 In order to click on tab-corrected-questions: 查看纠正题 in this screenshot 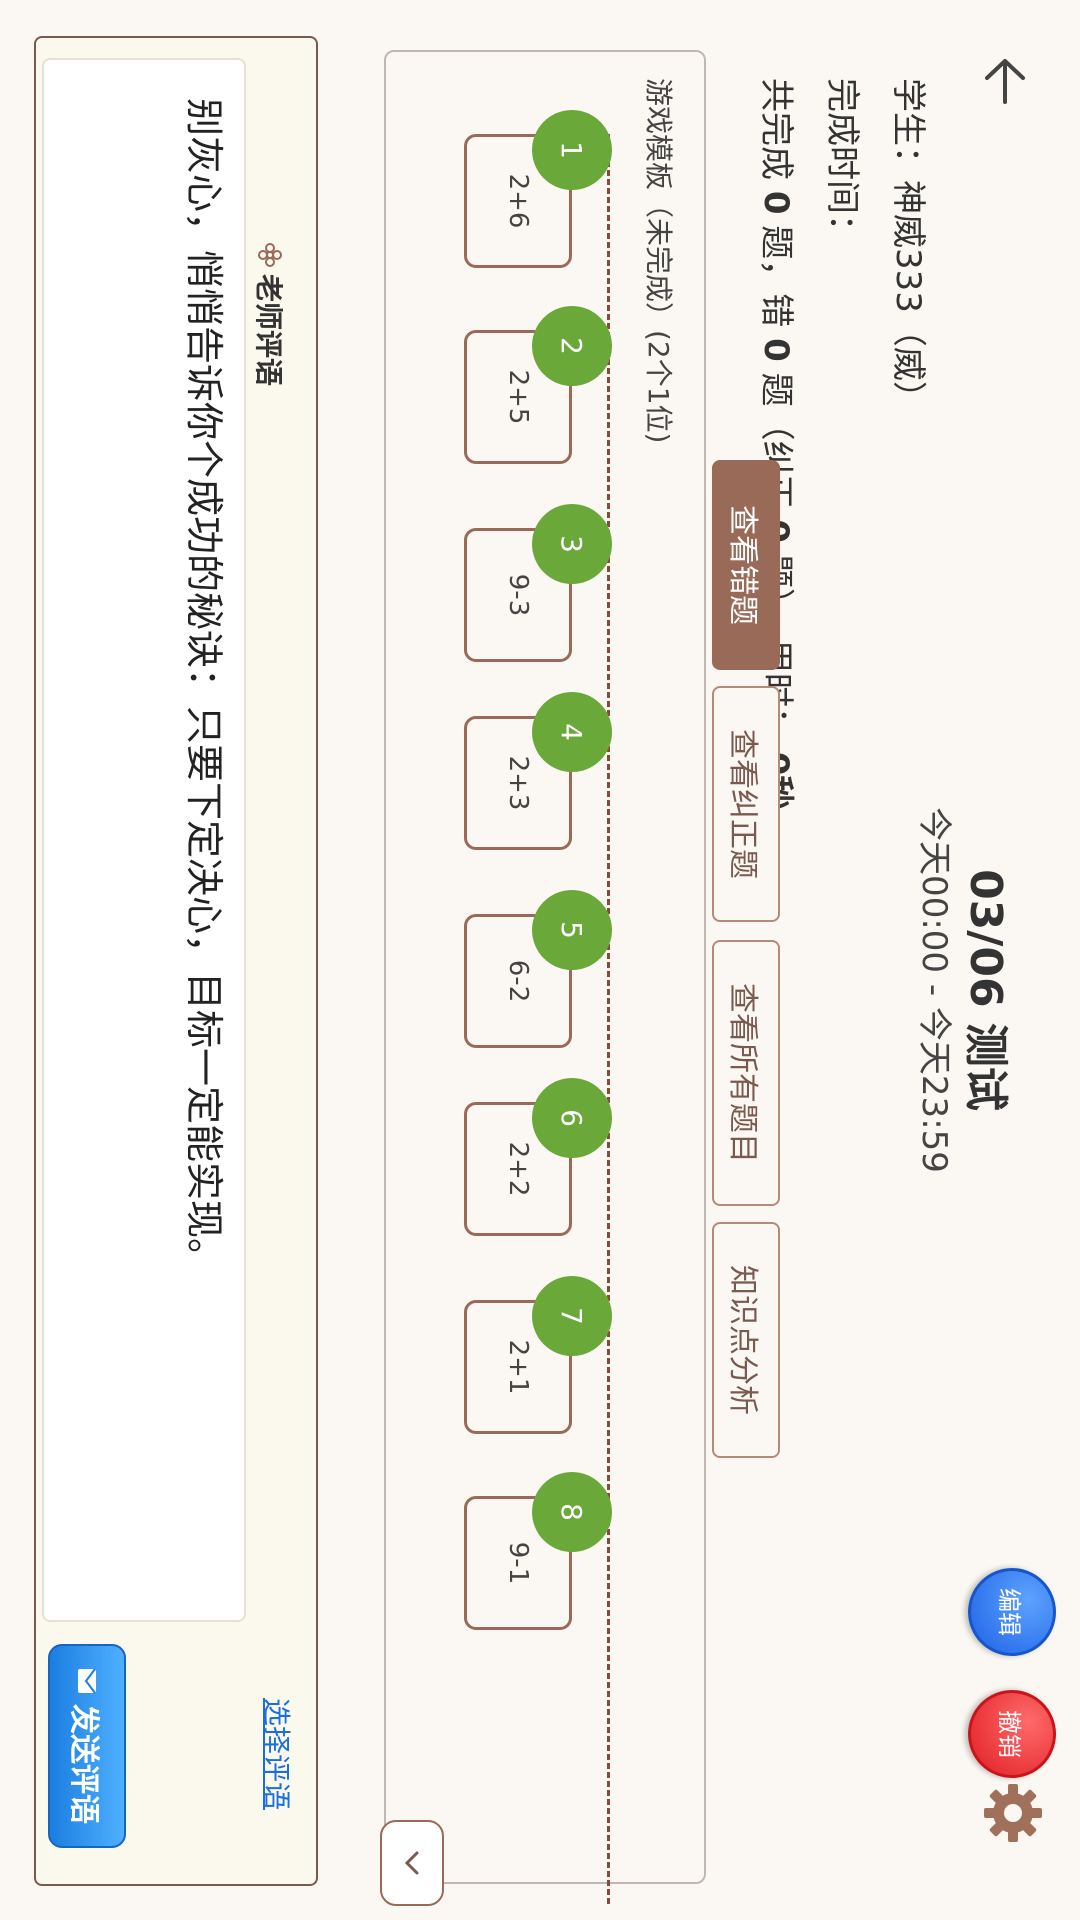, I will do `click(746, 804)`.